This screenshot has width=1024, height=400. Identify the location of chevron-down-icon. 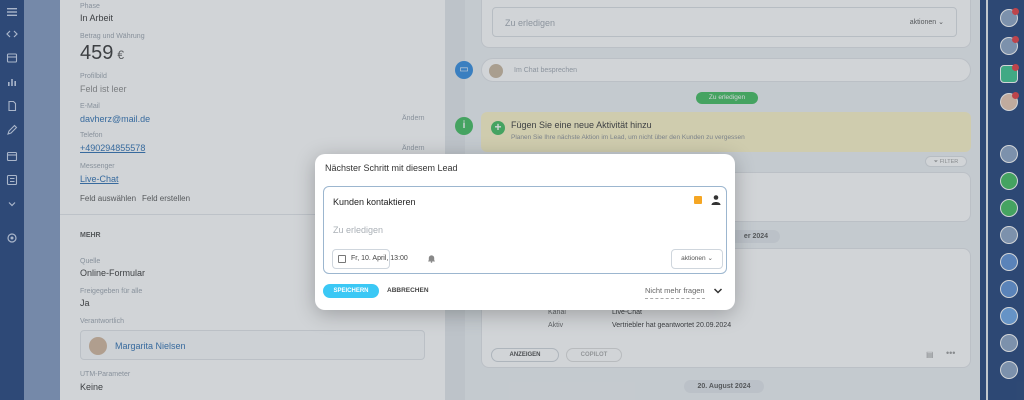
(718, 291).